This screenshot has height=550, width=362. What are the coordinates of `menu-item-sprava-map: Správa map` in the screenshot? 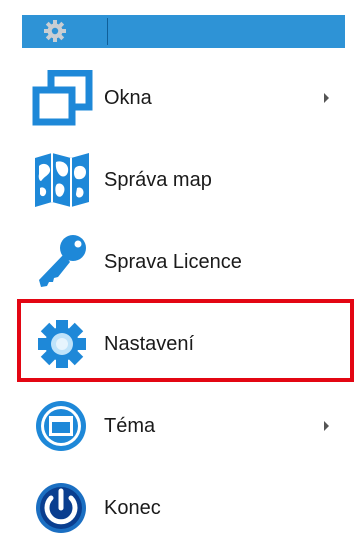 It's located at (183, 180).